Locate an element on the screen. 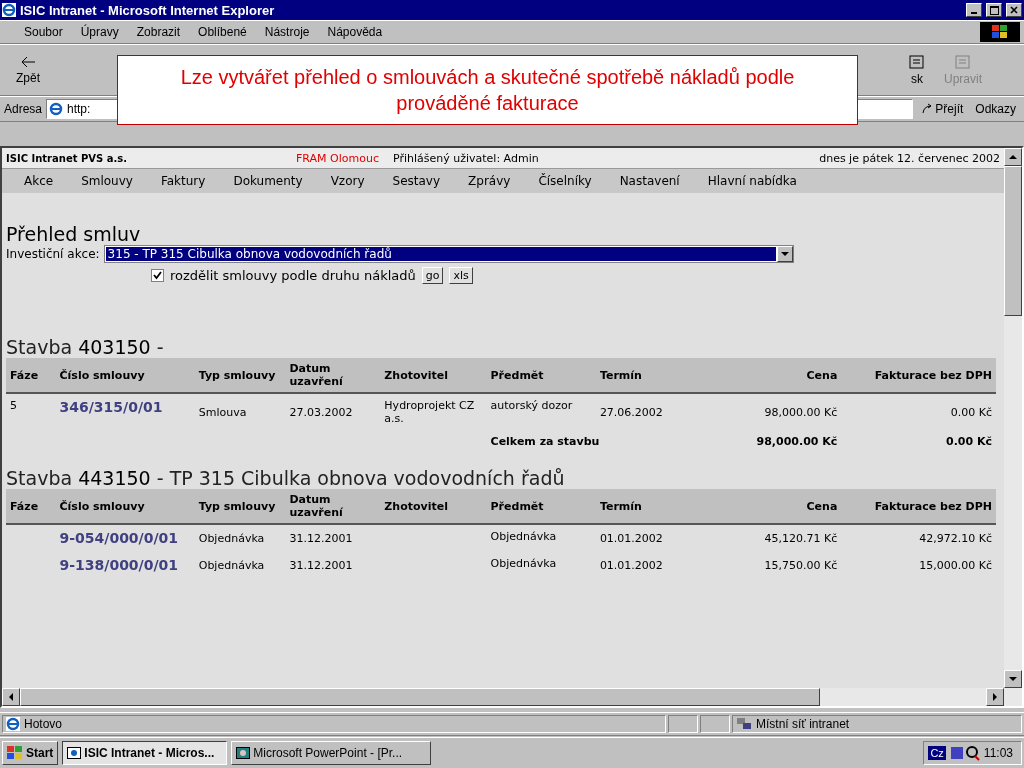 This screenshot has height=768, width=1024. contract-link: 346/315/0/01 is located at coordinates (111, 407).